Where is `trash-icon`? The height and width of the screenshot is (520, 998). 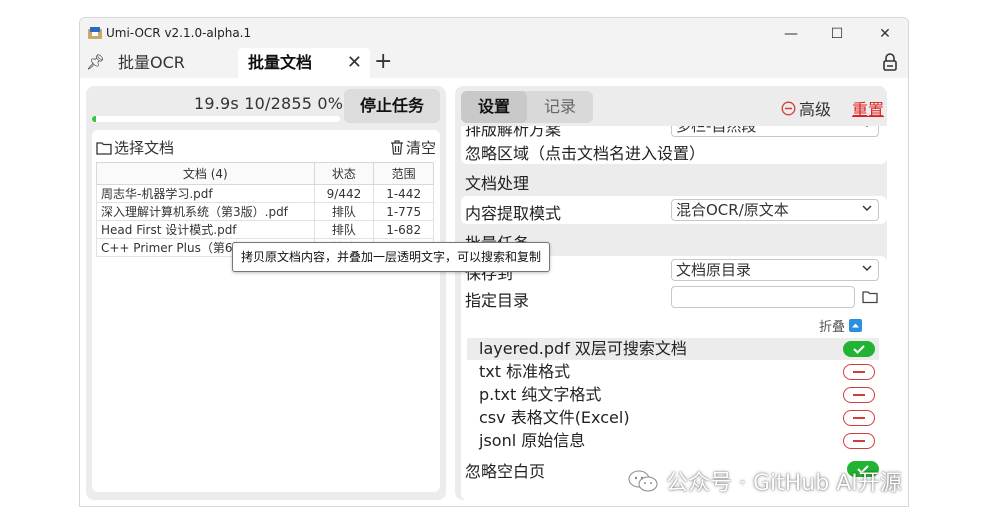 trash-icon is located at coordinates (396, 147).